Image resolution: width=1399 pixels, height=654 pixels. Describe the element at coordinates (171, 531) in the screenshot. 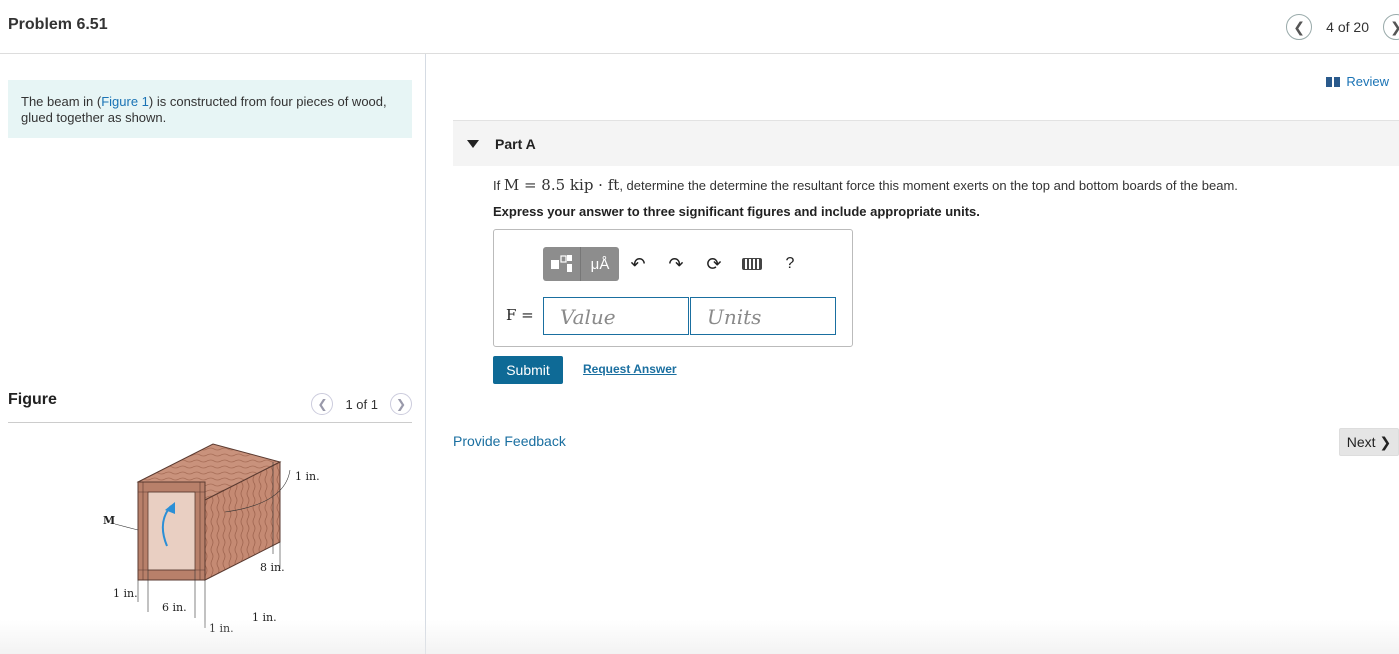

I see `beam-cavity` at that location.